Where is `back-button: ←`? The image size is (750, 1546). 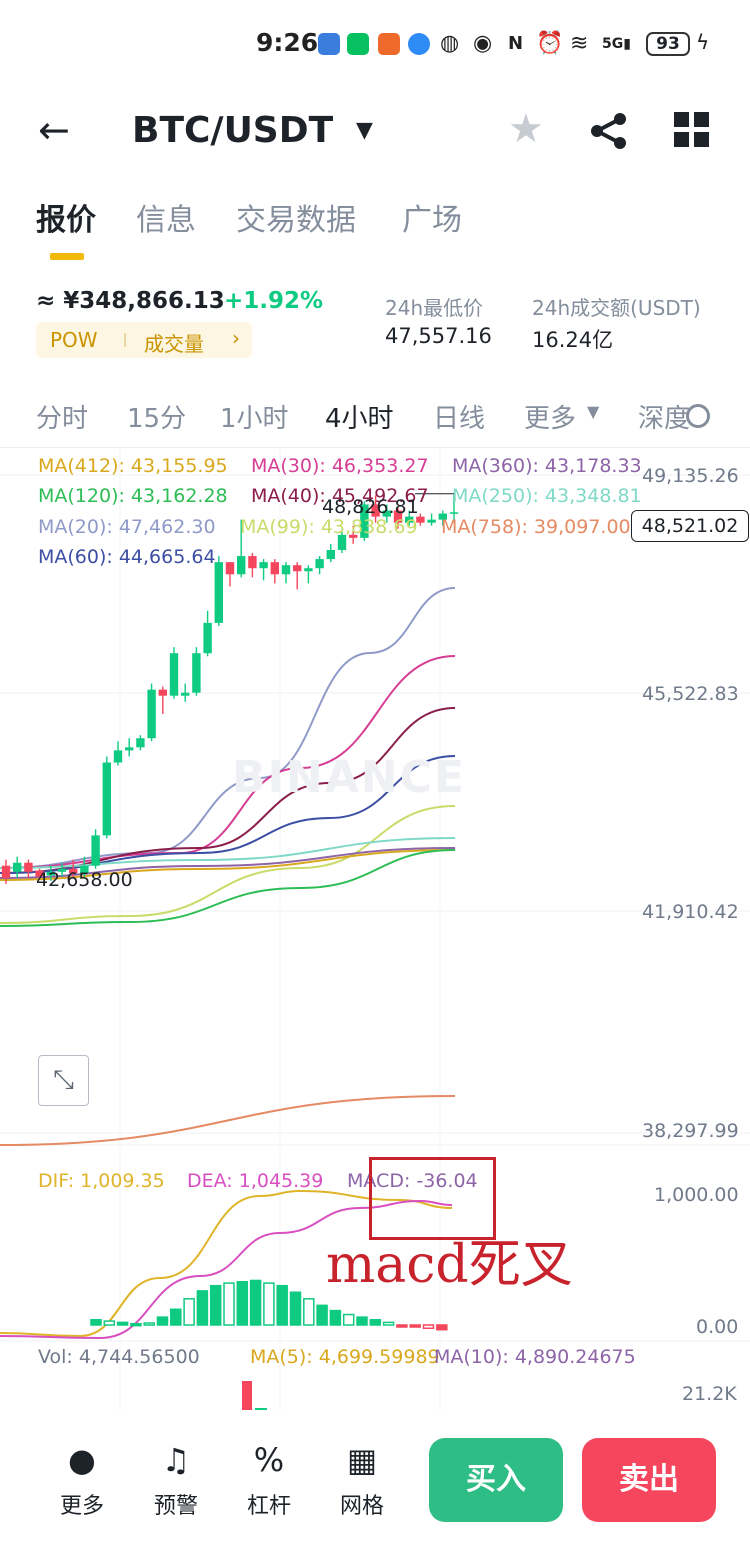
back-button: ← is located at coordinates (60, 130).